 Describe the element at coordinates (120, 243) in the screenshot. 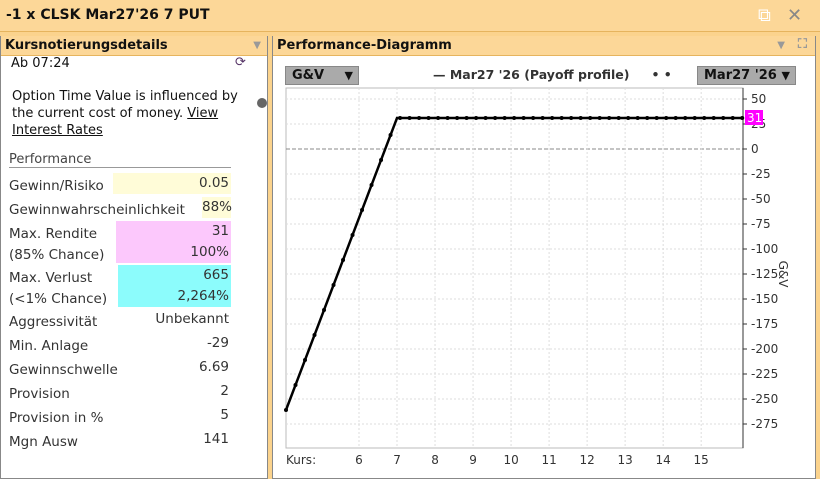

I see `performance-row: Max. Rendite (85% Chance) 31 100%` at that location.